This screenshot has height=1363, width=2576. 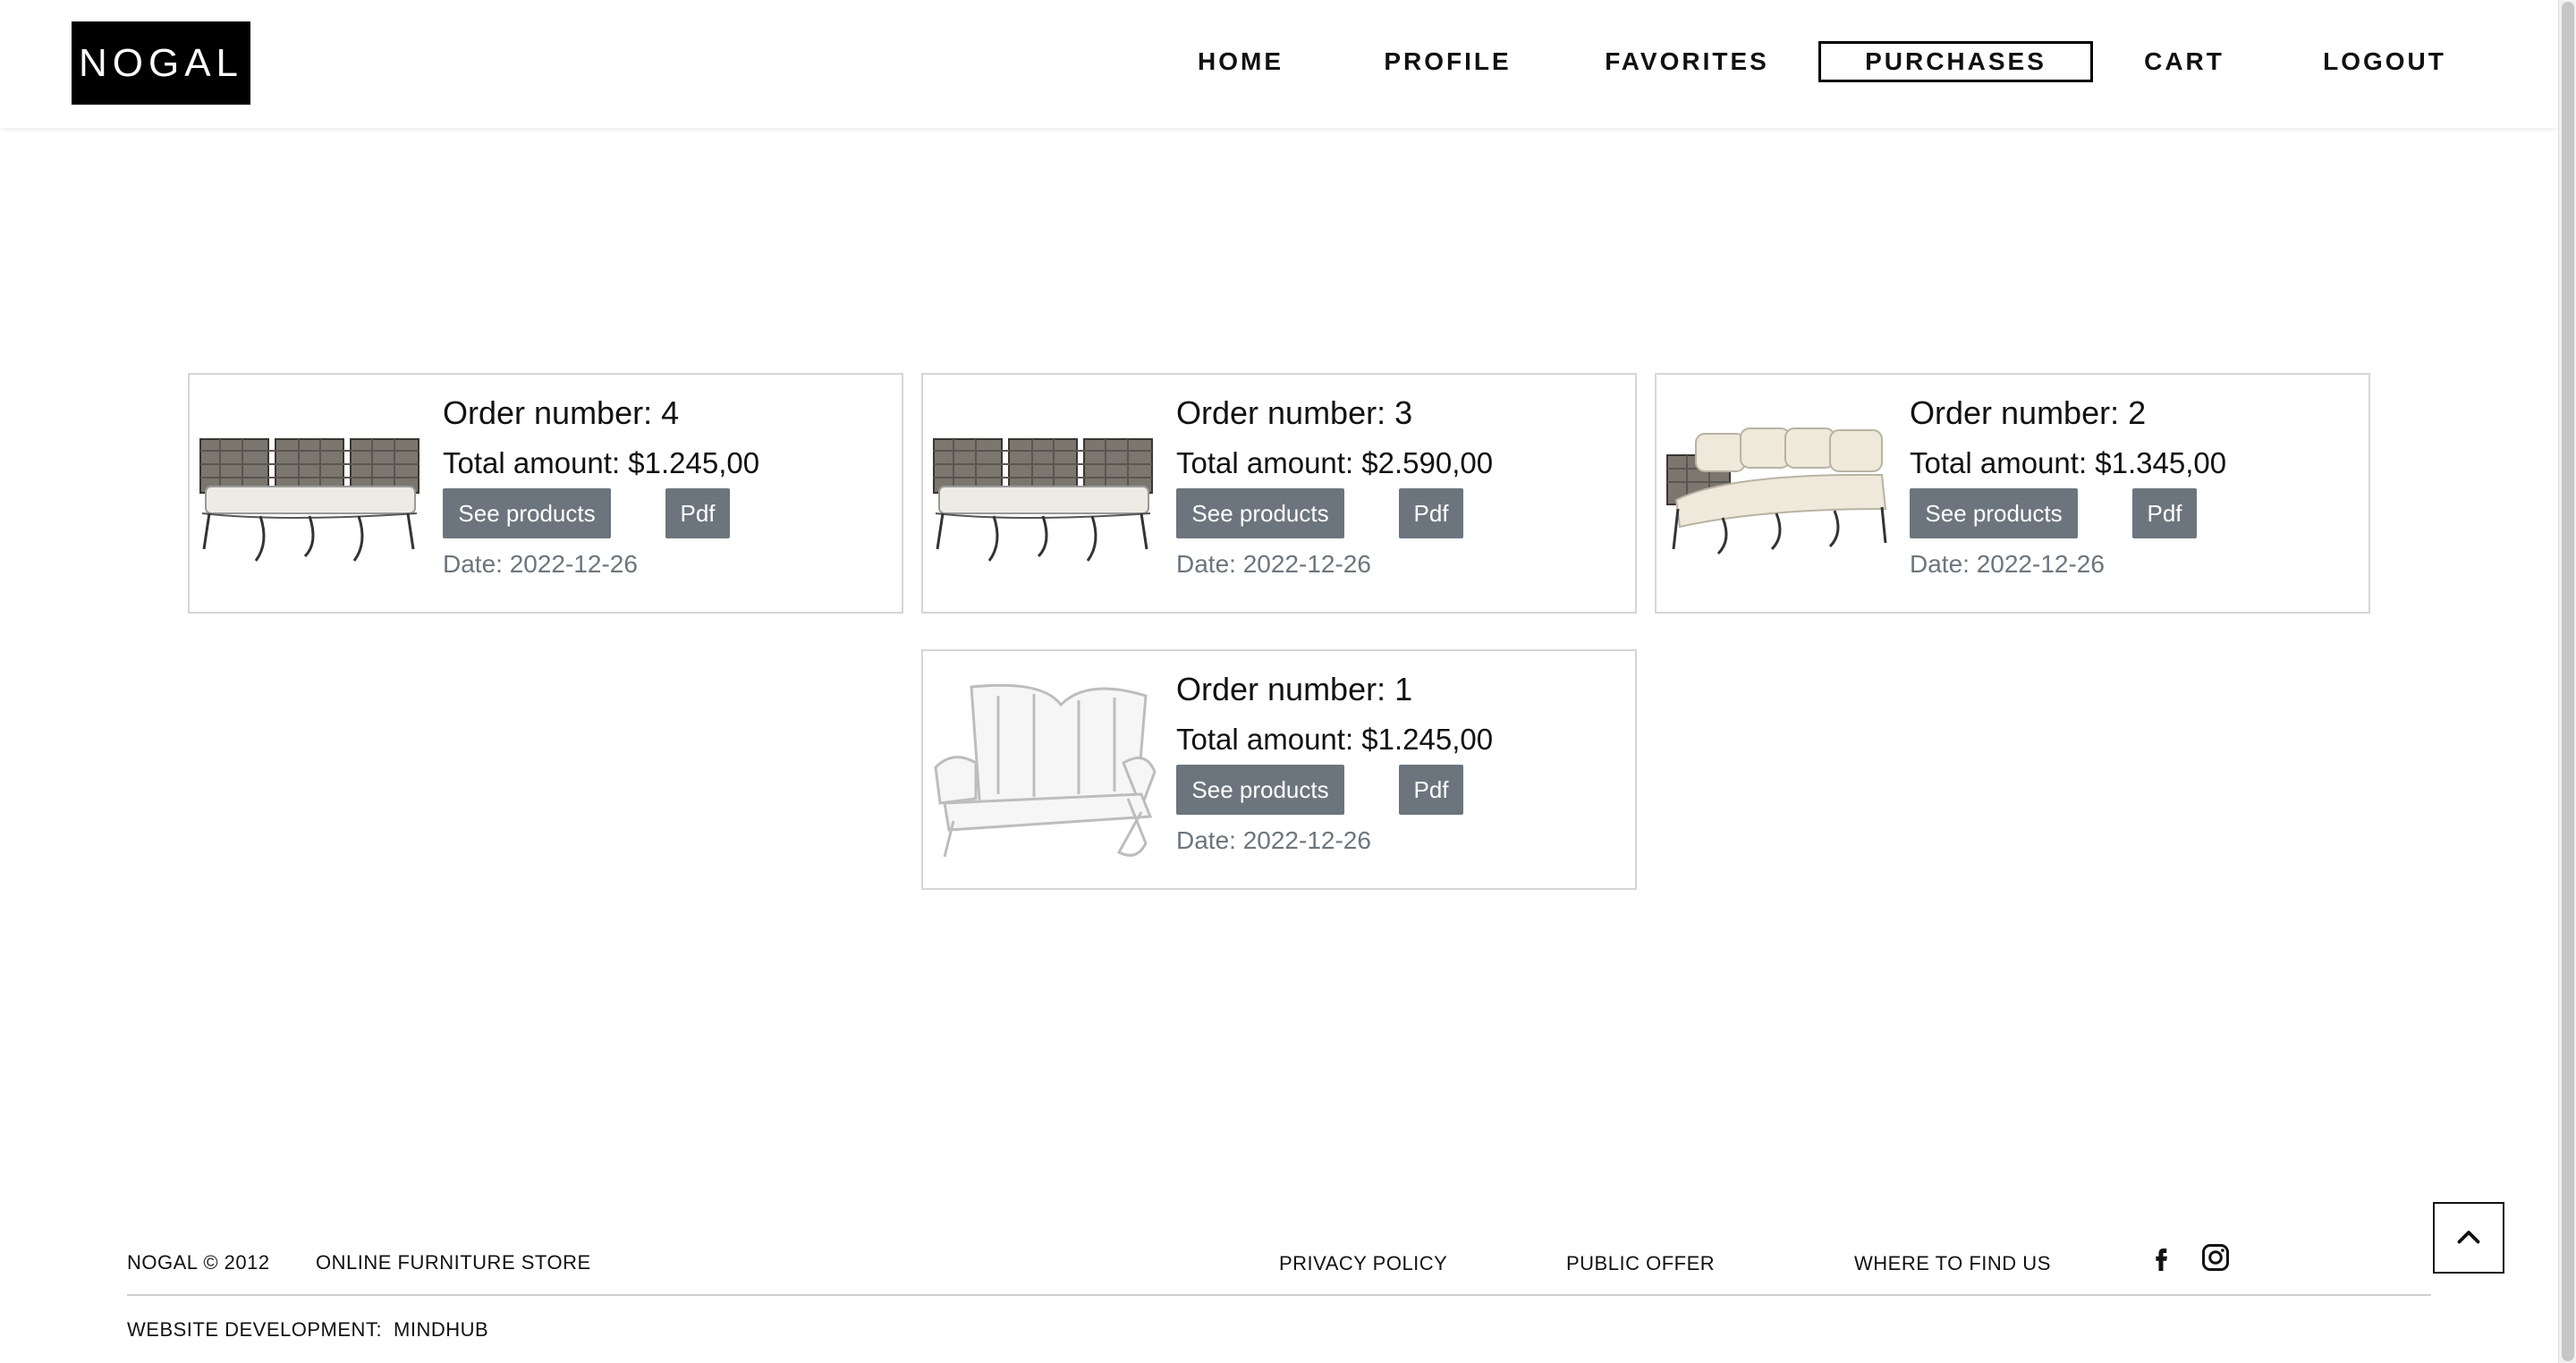 I want to click on footer-dev-label: WEBSITE DEVELOPMENT:, so click(x=255, y=1329).